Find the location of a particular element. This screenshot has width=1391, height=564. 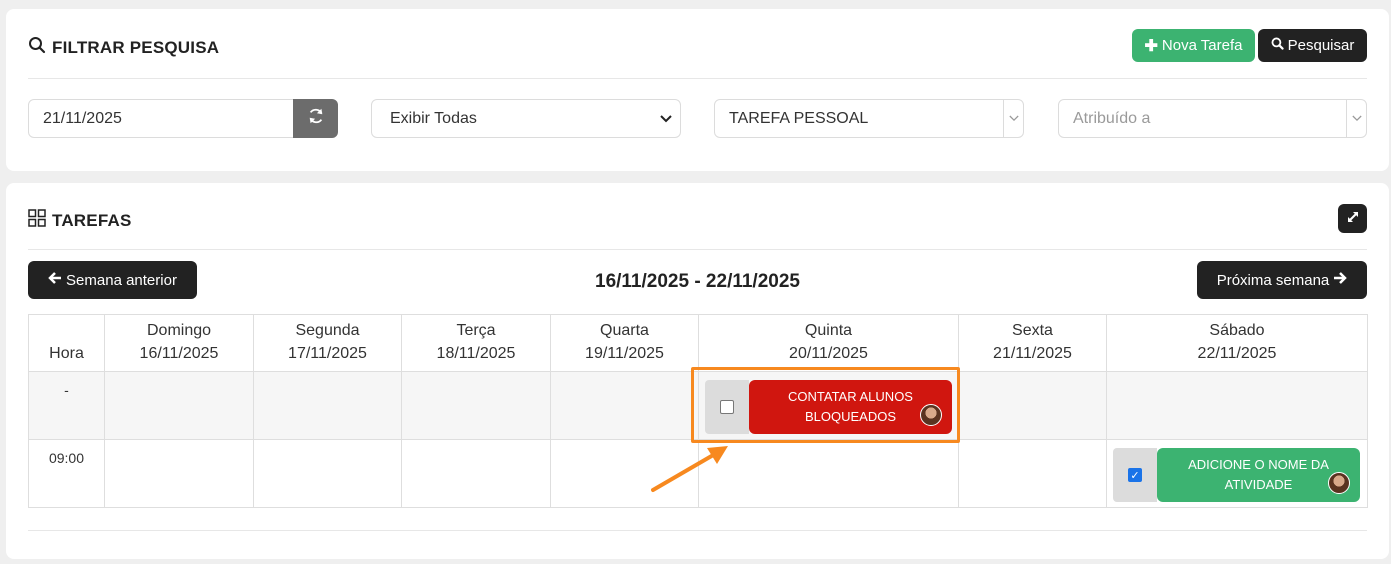

expand-icon is located at coordinates (1353, 219).